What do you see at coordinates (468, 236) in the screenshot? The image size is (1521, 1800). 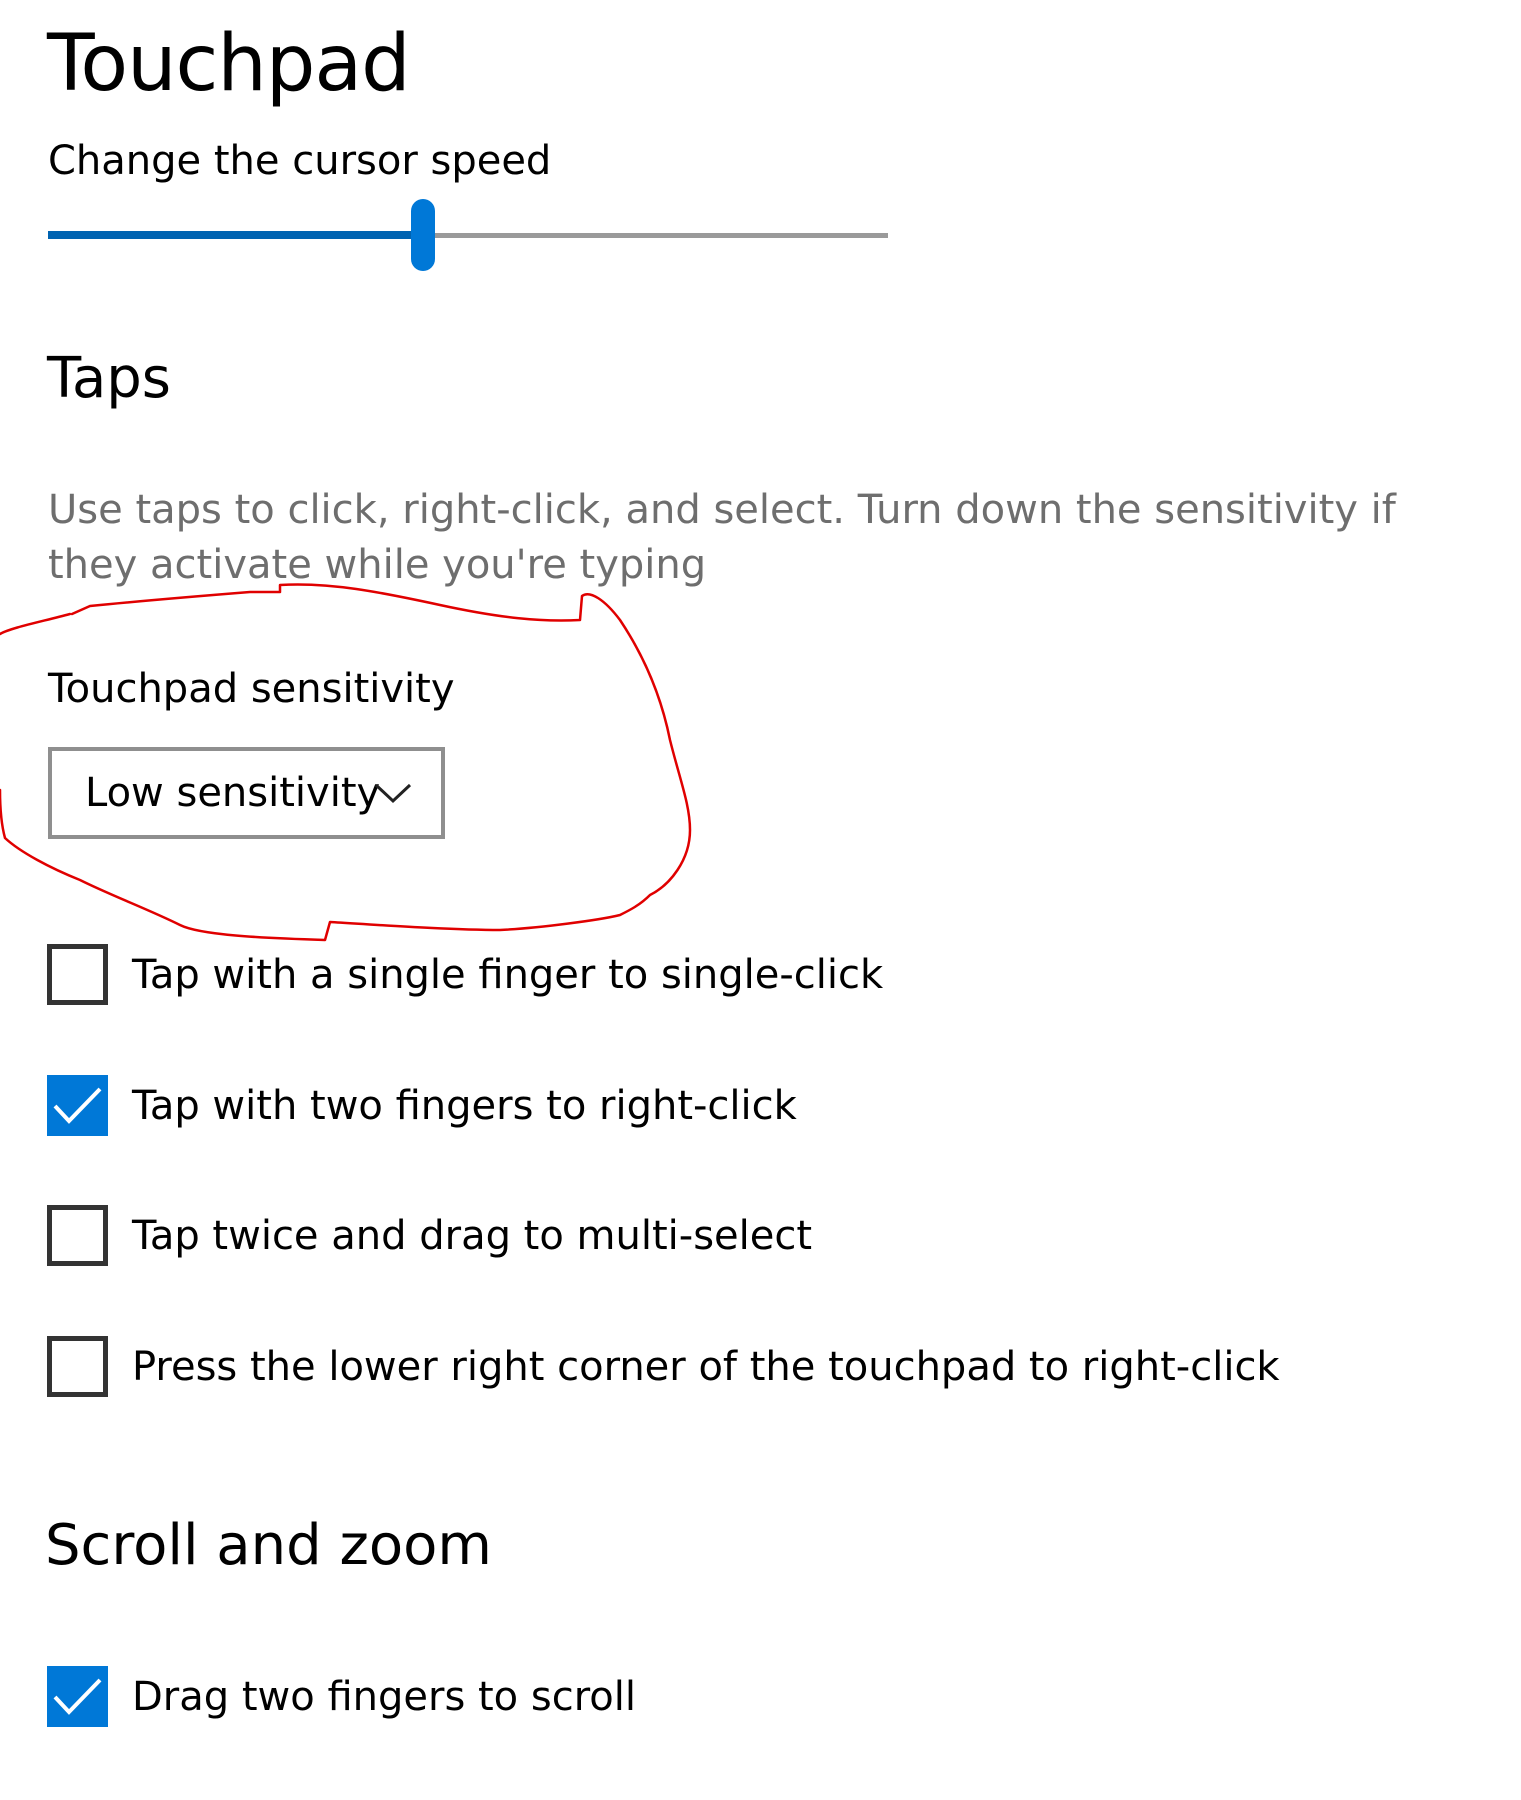 I see `cursor-speed-slider` at bounding box center [468, 236].